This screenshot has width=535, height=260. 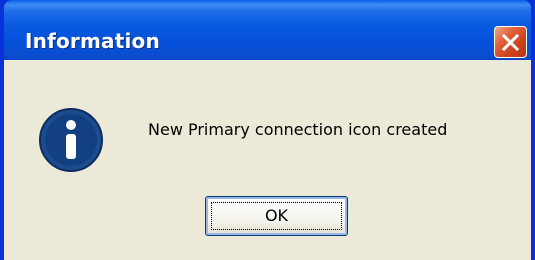 I want to click on close-icon, so click(x=510, y=42).